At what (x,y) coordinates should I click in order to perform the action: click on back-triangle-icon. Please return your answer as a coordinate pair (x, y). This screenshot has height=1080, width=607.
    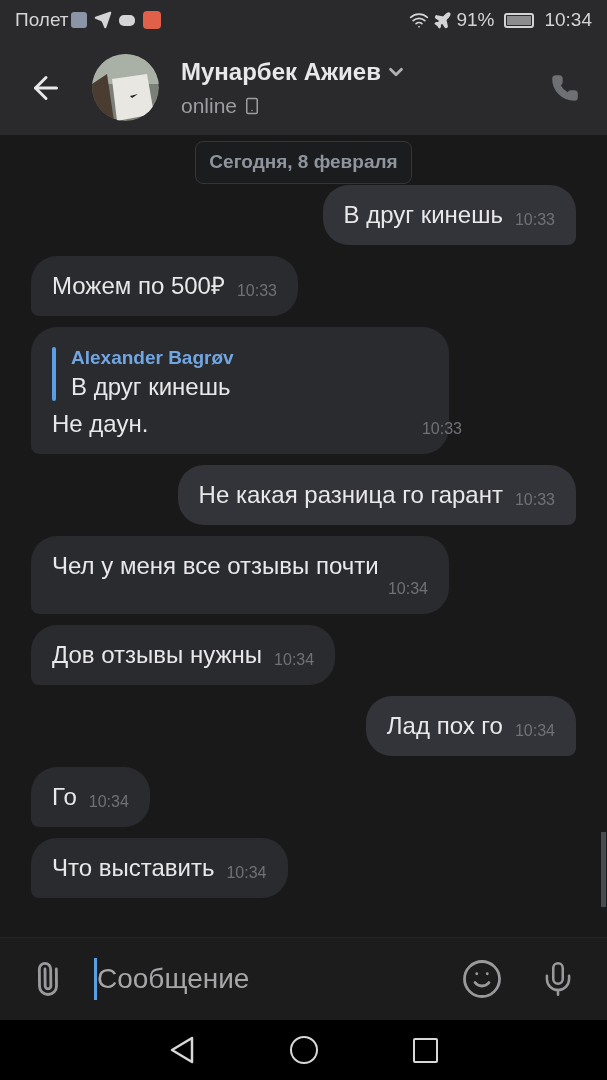
    Looking at the image, I should click on (182, 1050).